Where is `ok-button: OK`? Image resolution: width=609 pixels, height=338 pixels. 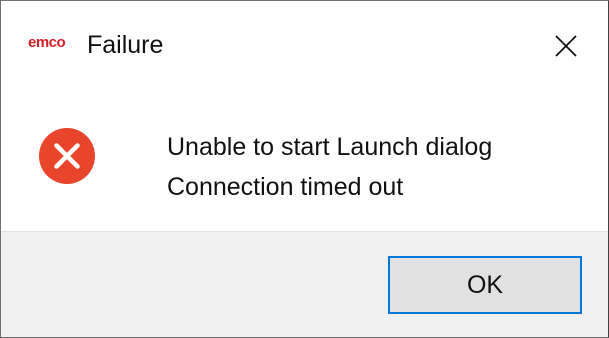 ok-button: OK is located at coordinates (485, 285).